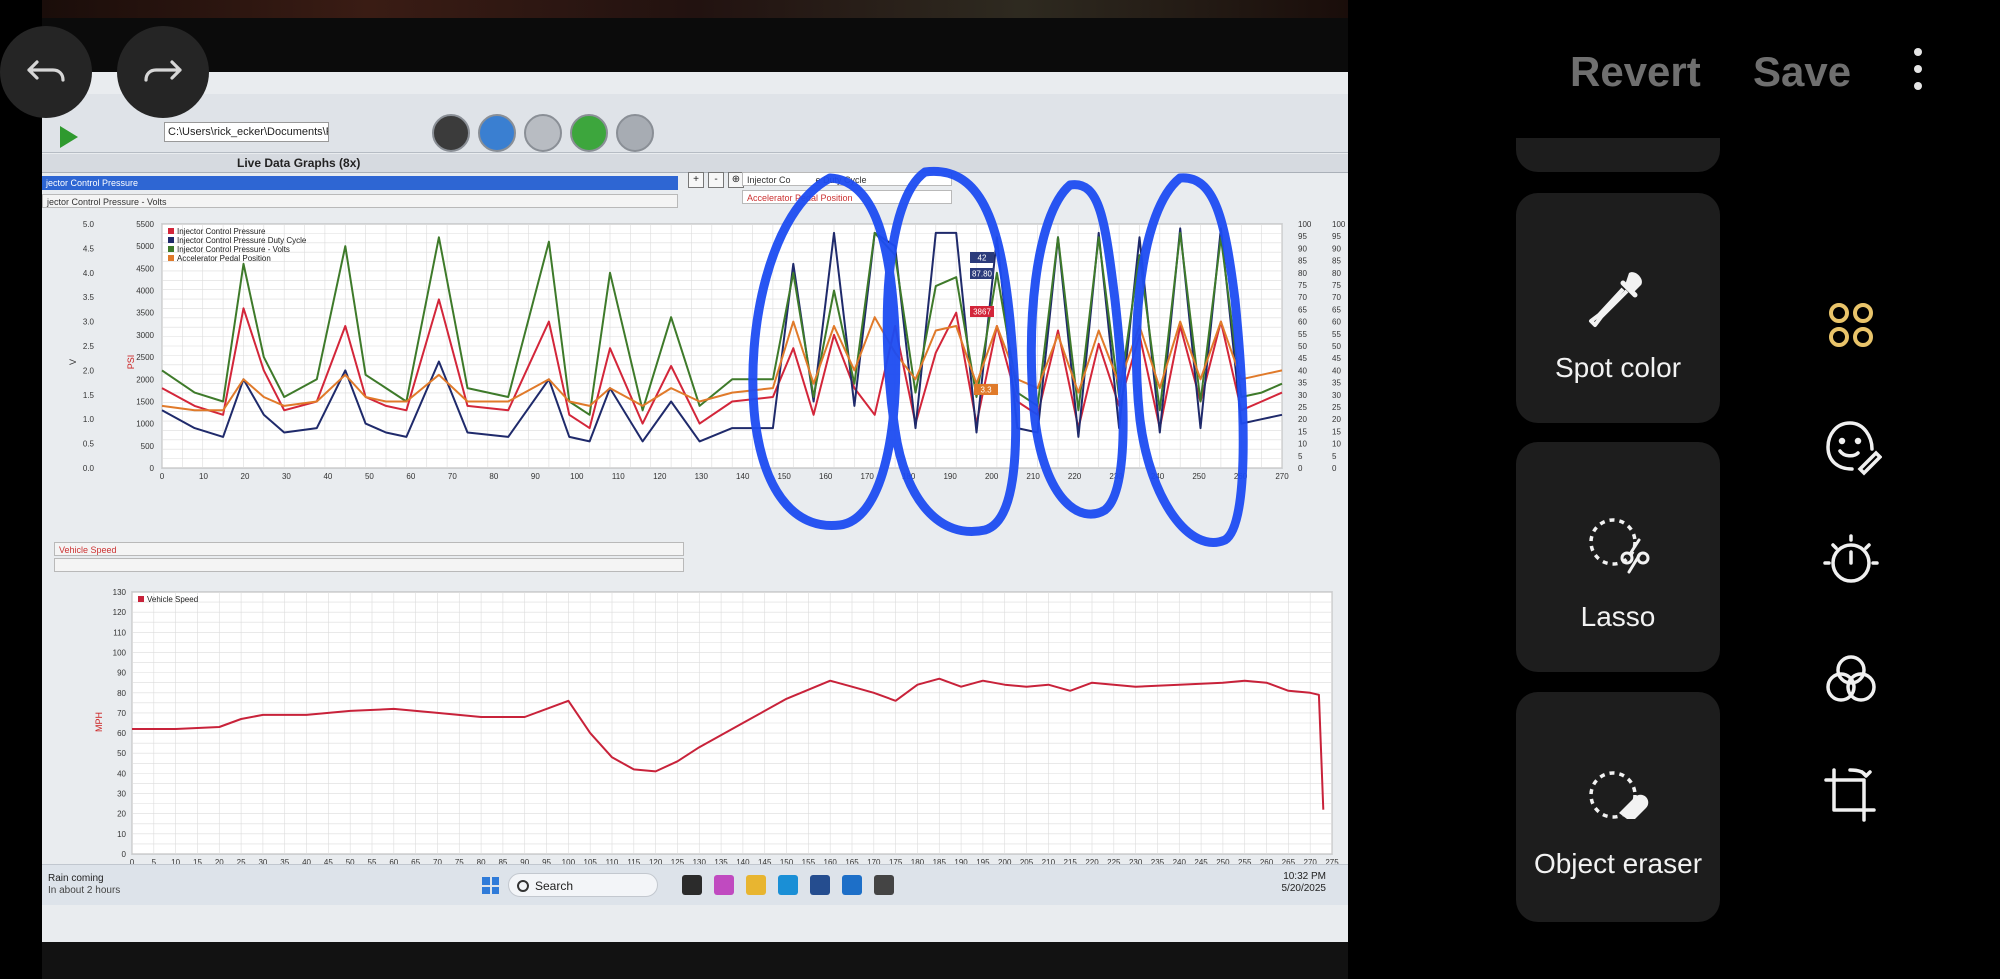  I want to click on x-tick-label: 100, so click(577, 476).